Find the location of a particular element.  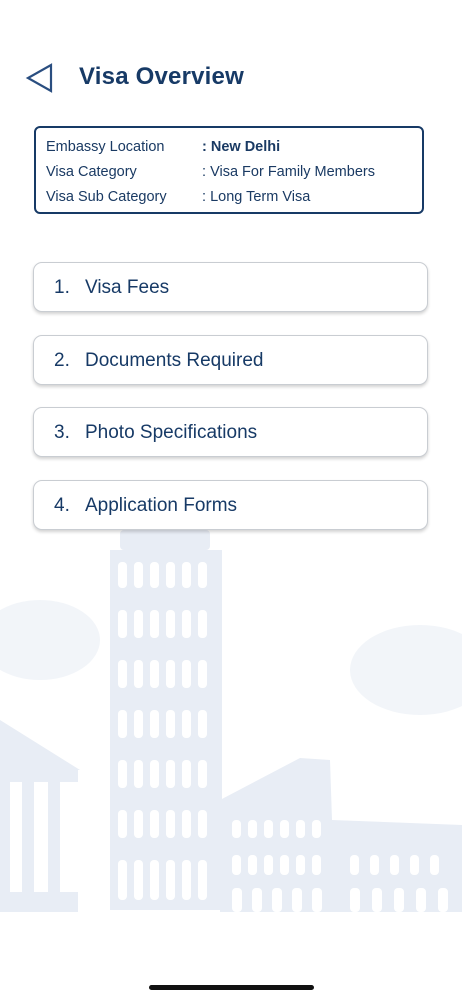

back-button is located at coordinates (40, 78).